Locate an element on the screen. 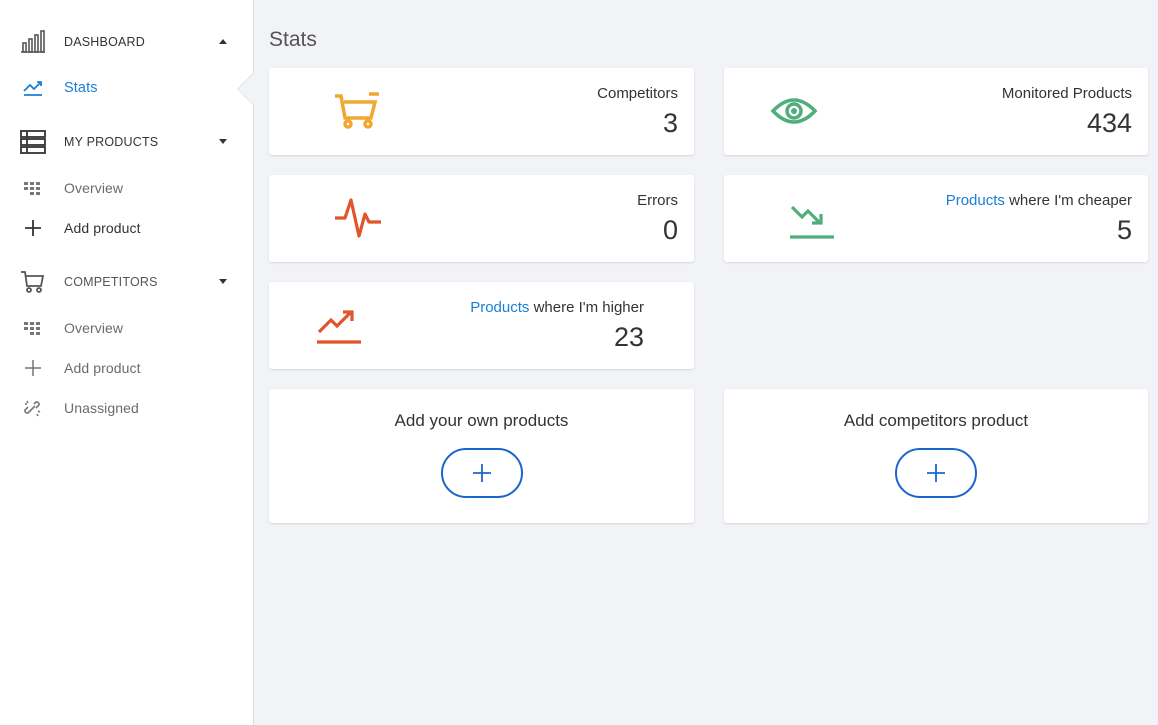  sidebar-section-dashboard: DASHBOARD is located at coordinates (126, 42).